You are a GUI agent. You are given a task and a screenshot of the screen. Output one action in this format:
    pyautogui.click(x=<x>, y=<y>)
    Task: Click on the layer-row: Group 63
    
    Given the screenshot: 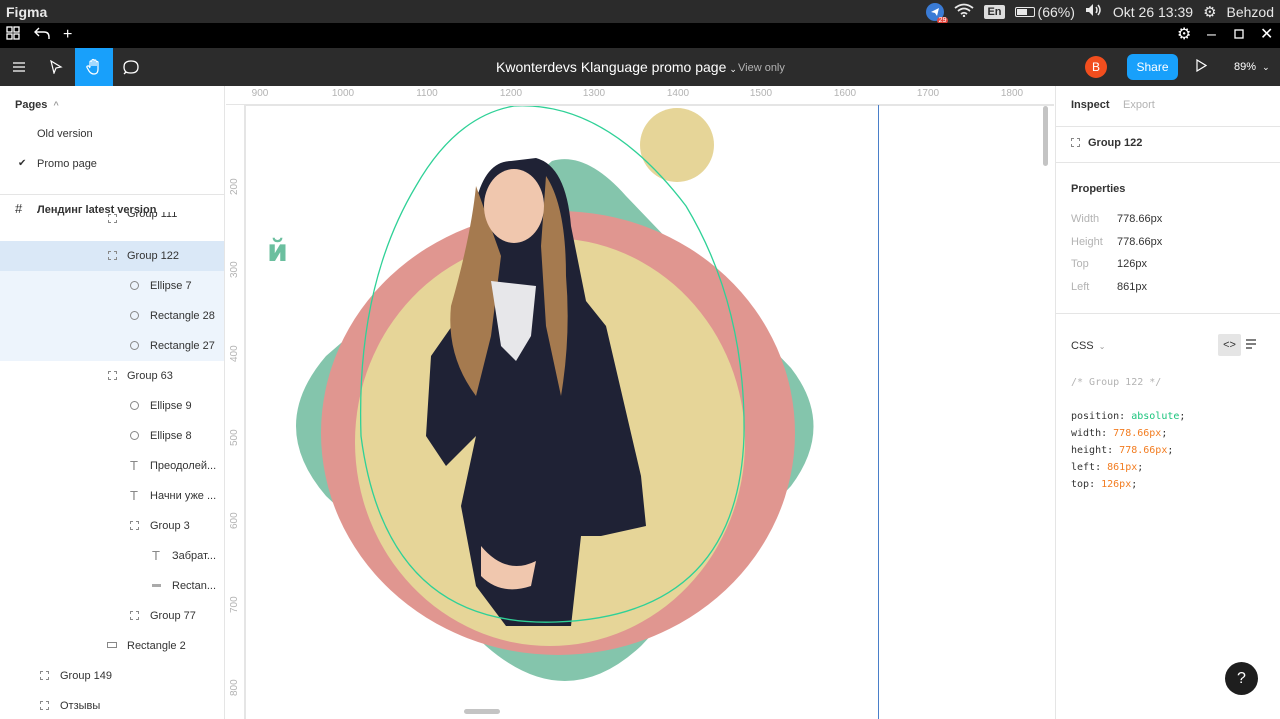 What is the action you would take?
    pyautogui.click(x=112, y=376)
    